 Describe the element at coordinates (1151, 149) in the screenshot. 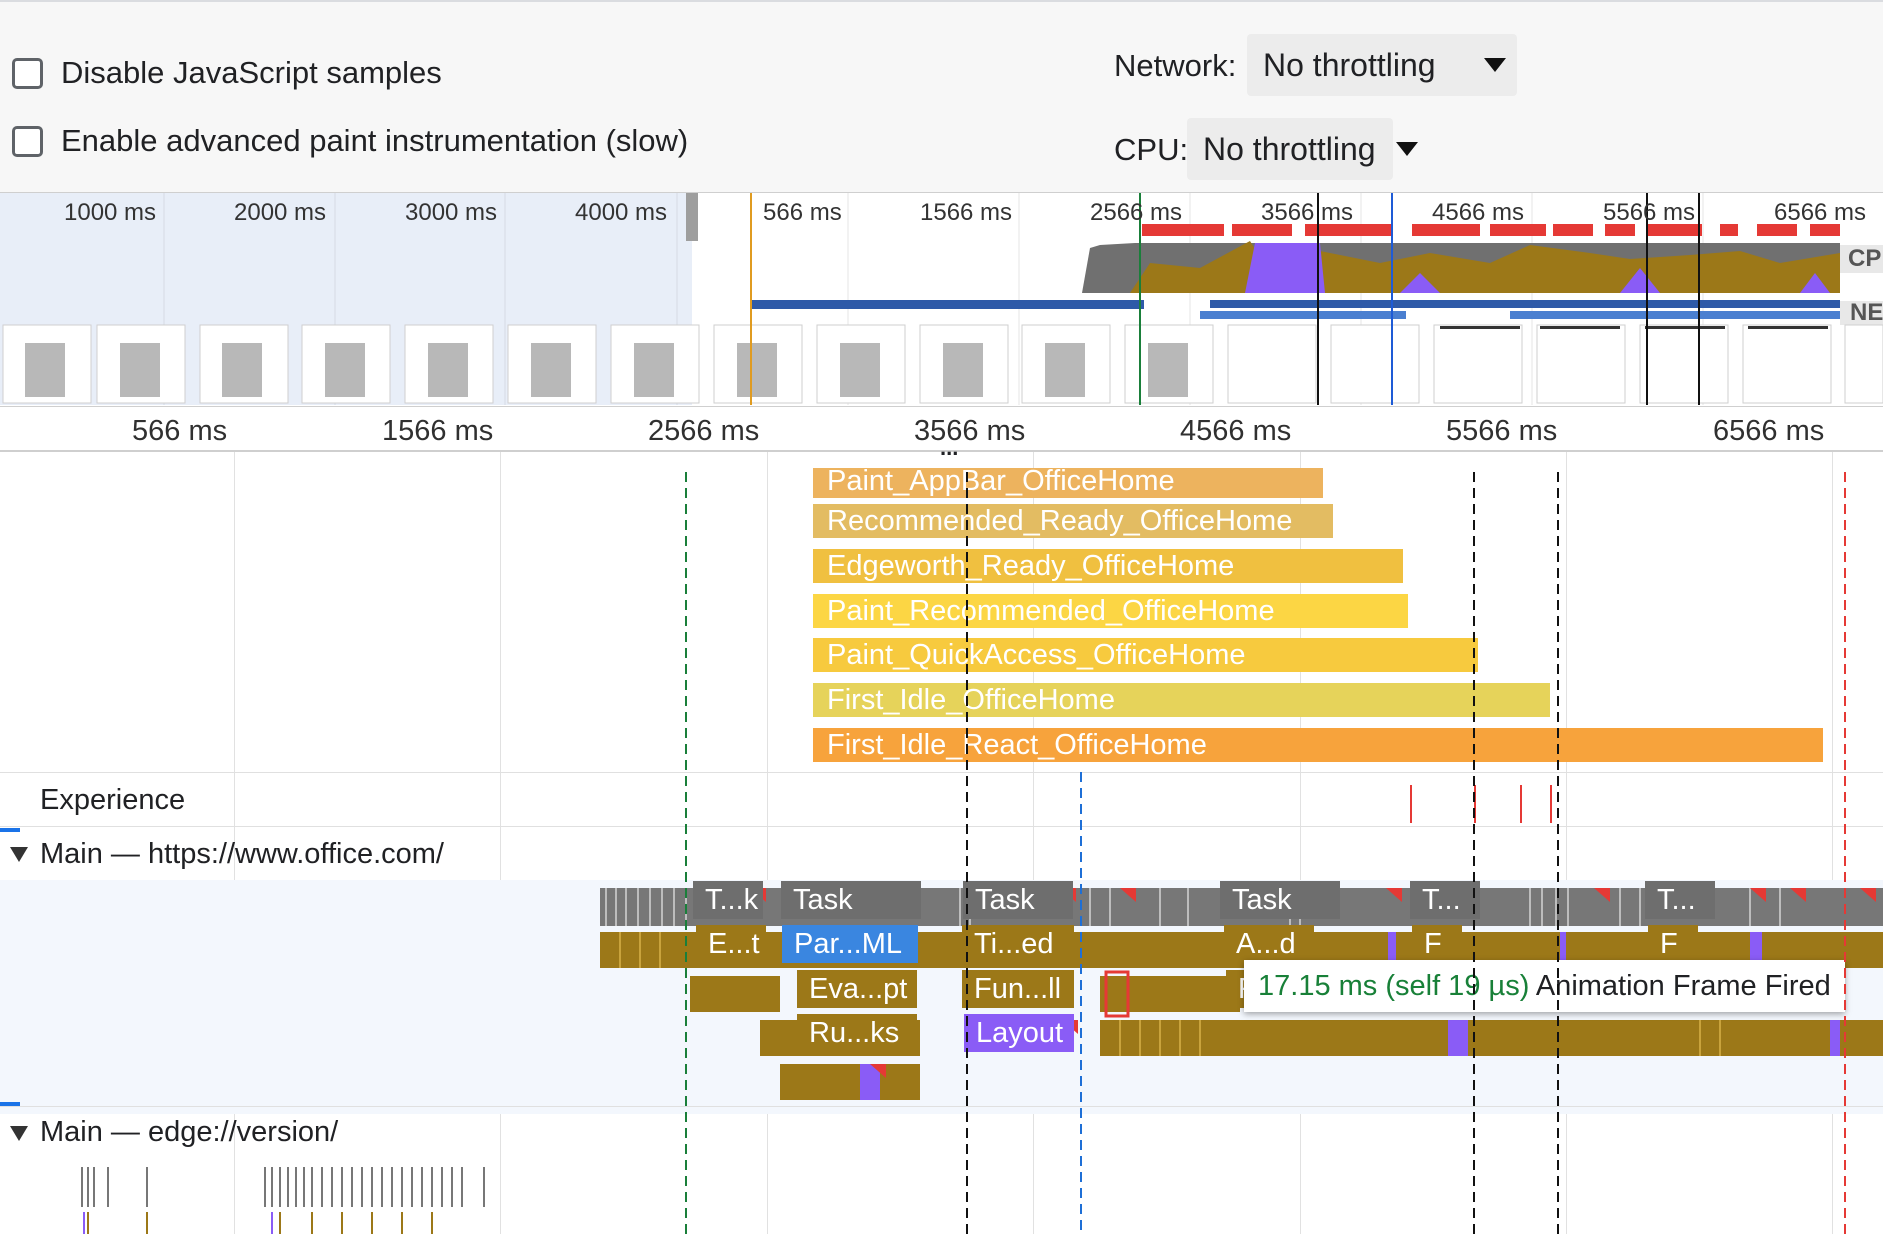

I see `cpu-label: CPU:` at that location.